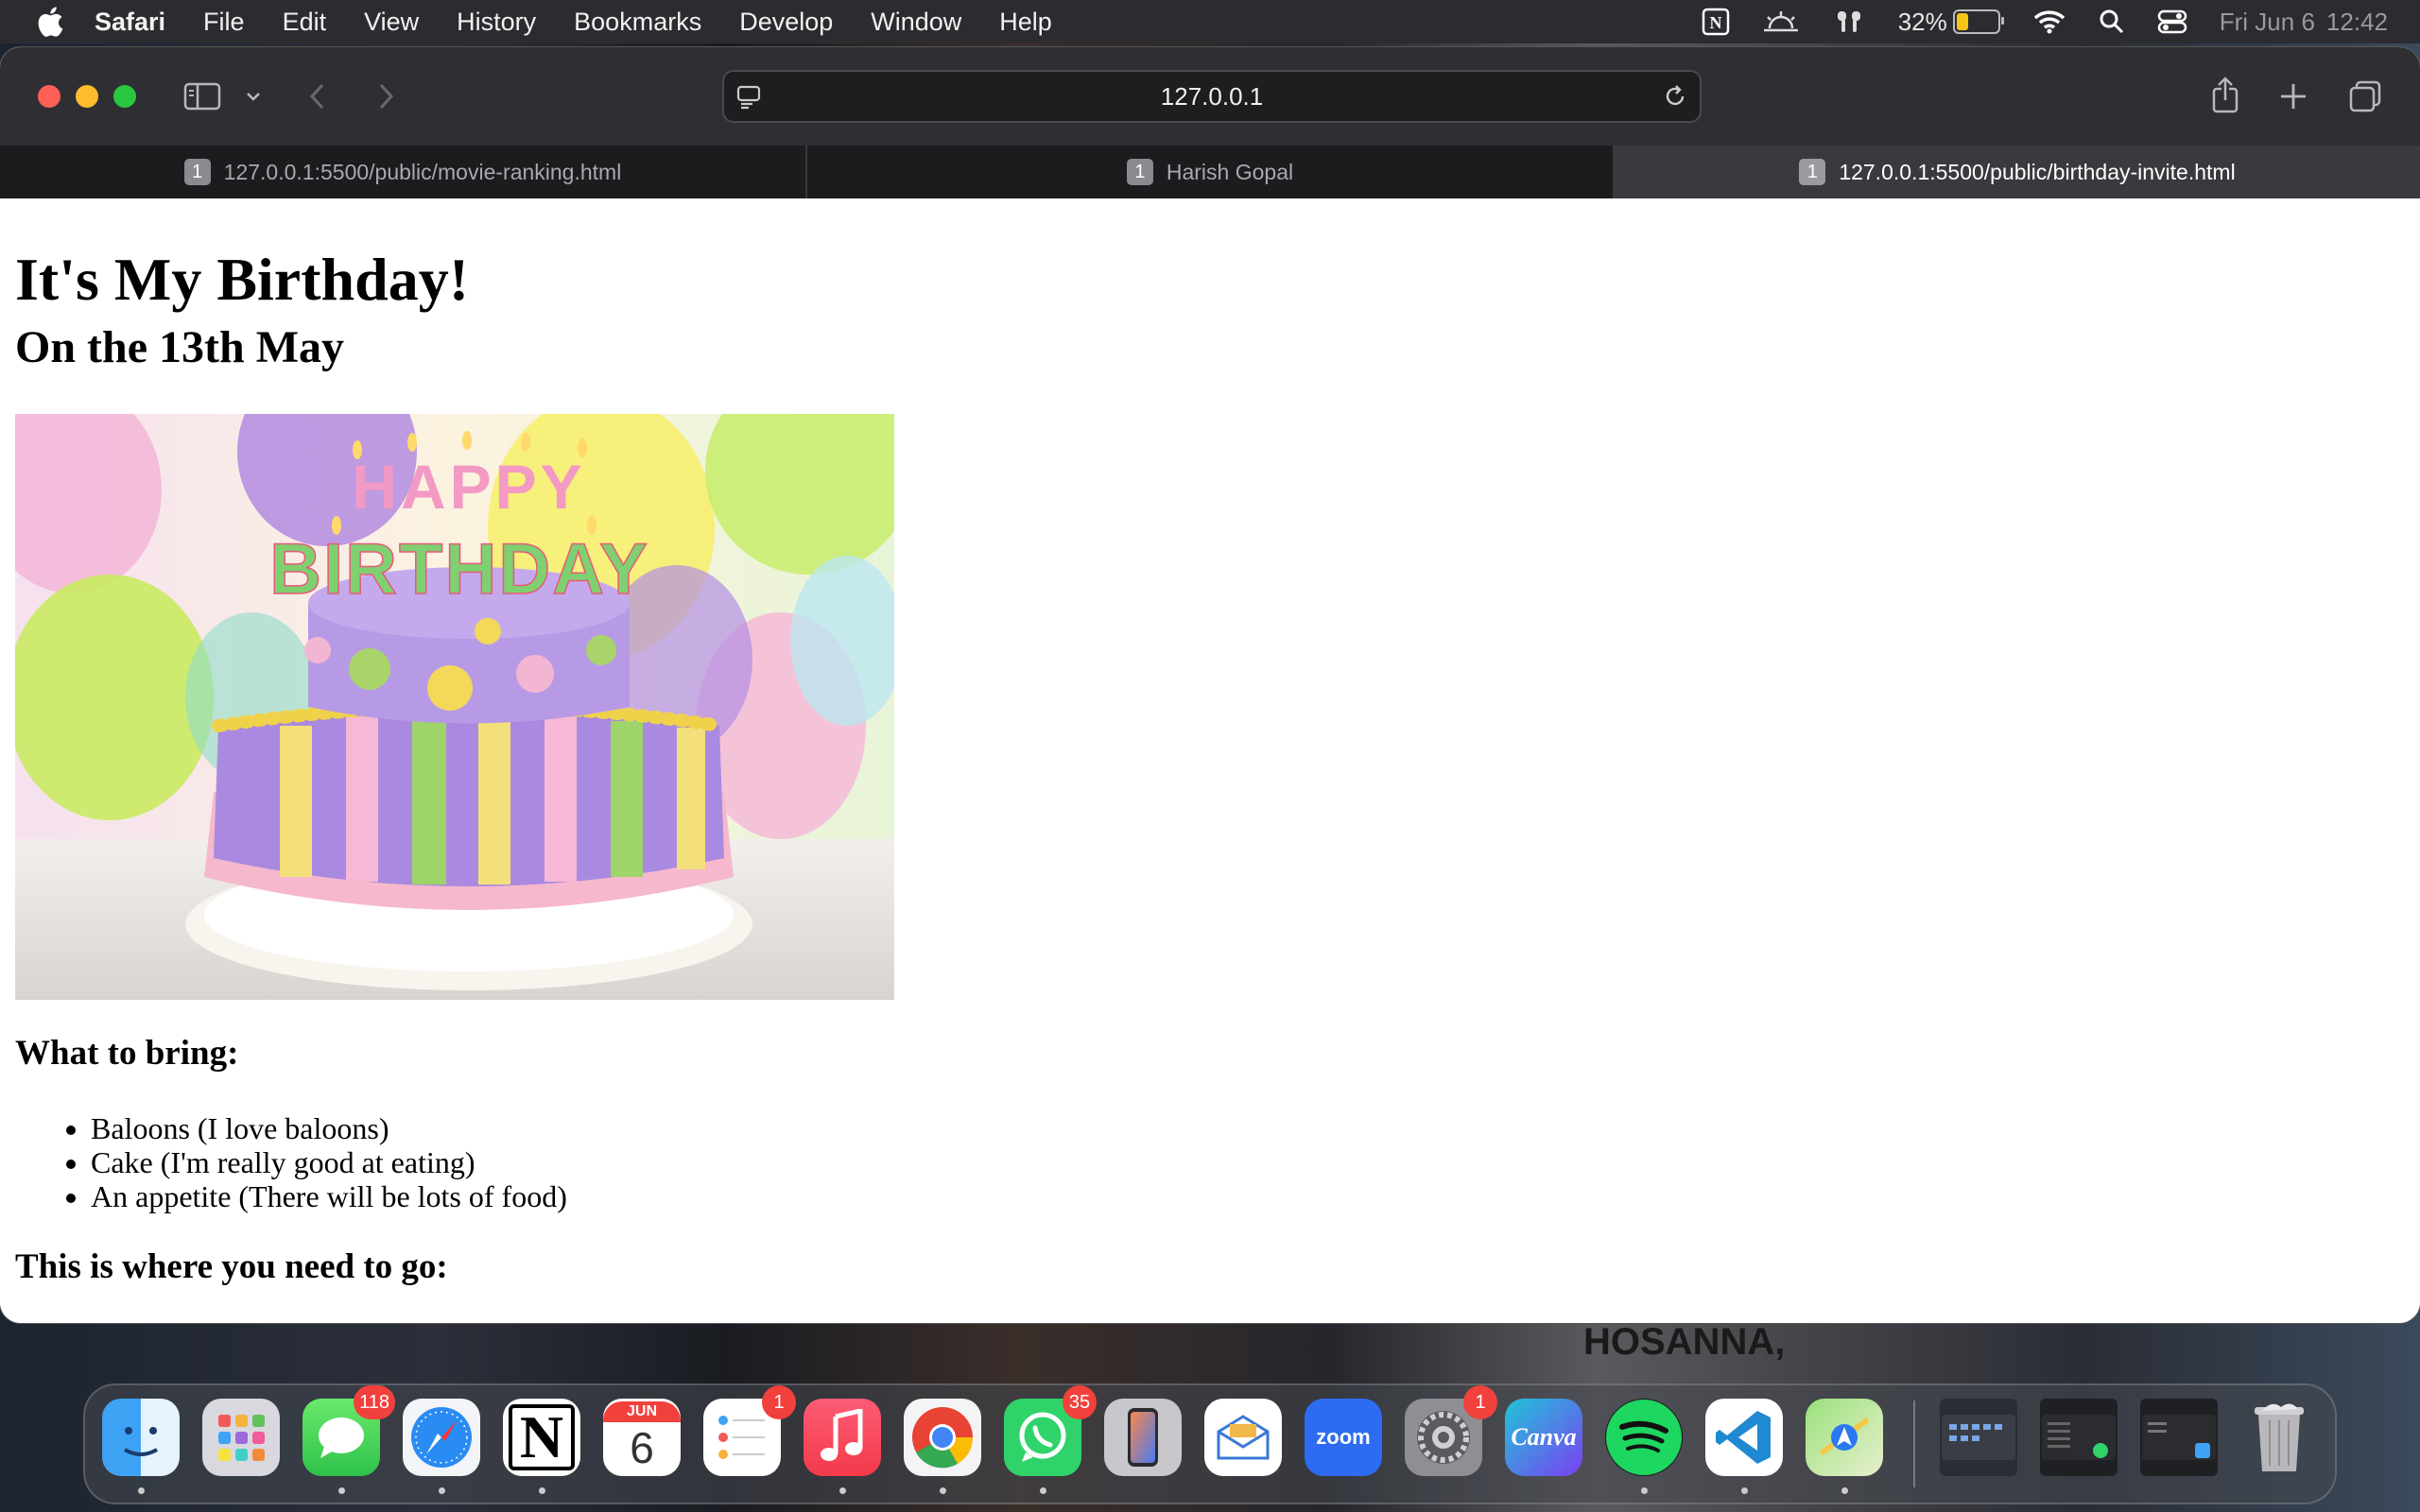 The height and width of the screenshot is (1512, 2420). I want to click on dock-separator, so click(1914, 1443).